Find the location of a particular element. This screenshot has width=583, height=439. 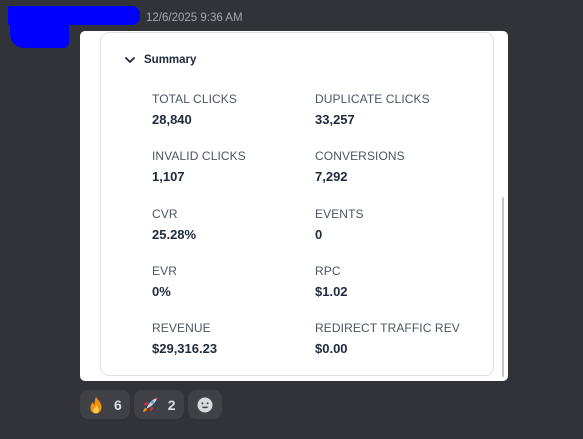

metric-label: EVR is located at coordinates (164, 271).